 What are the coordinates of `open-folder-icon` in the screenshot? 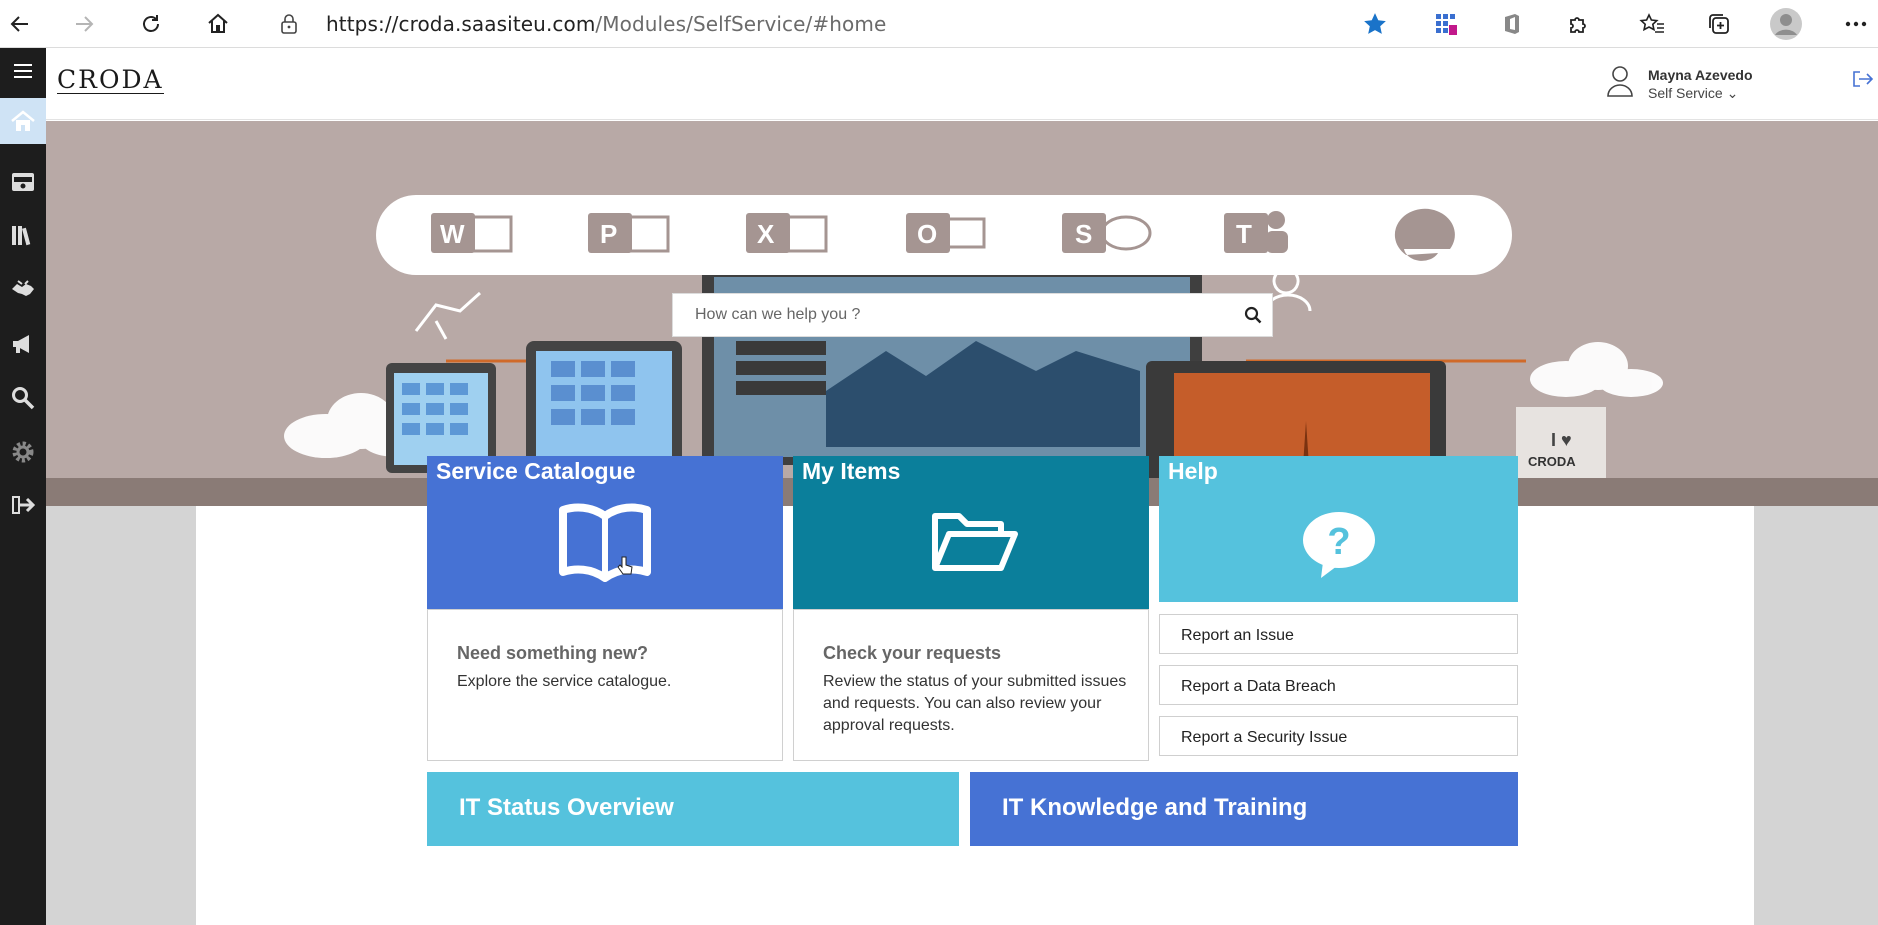 It's located at (975, 542).